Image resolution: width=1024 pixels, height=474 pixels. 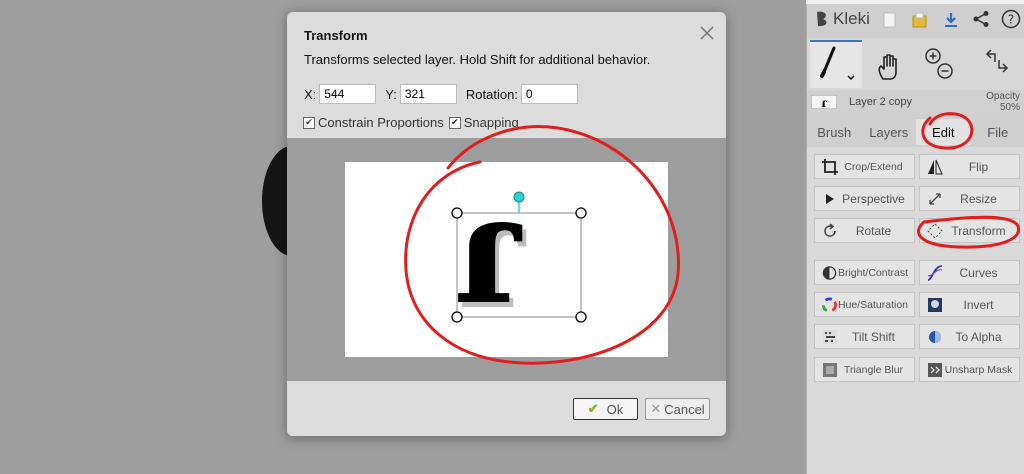 What do you see at coordinates (309, 122) in the screenshot?
I see `constrain-checkbox: ✔` at bounding box center [309, 122].